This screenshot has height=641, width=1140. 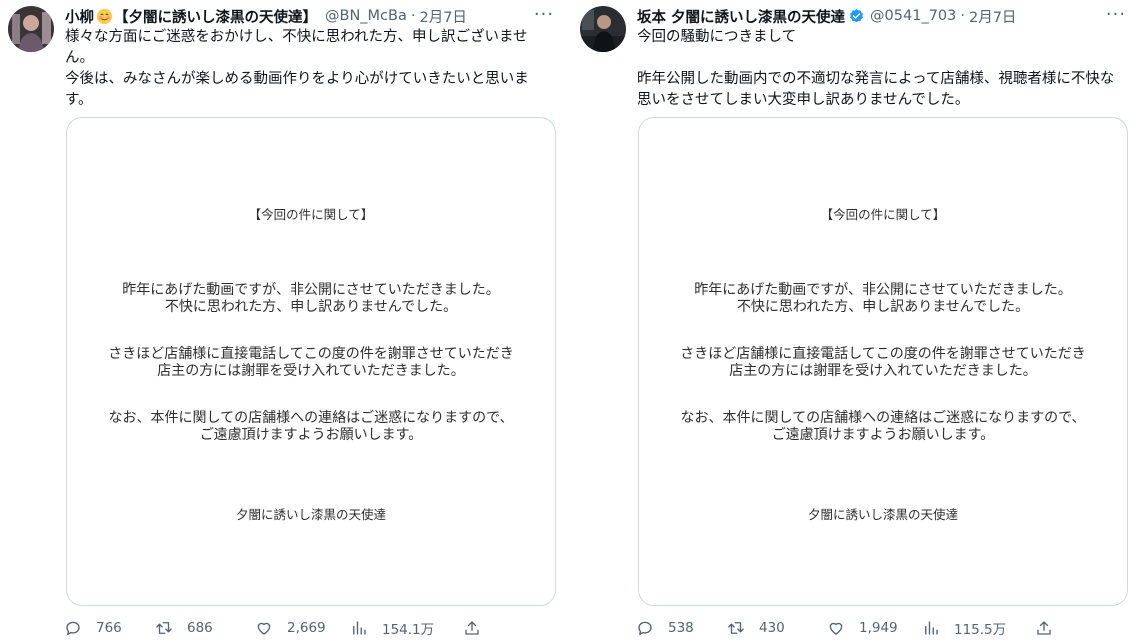 I want to click on action-bar: 766 686 2,669 154.1万, so click(x=274, y=628).